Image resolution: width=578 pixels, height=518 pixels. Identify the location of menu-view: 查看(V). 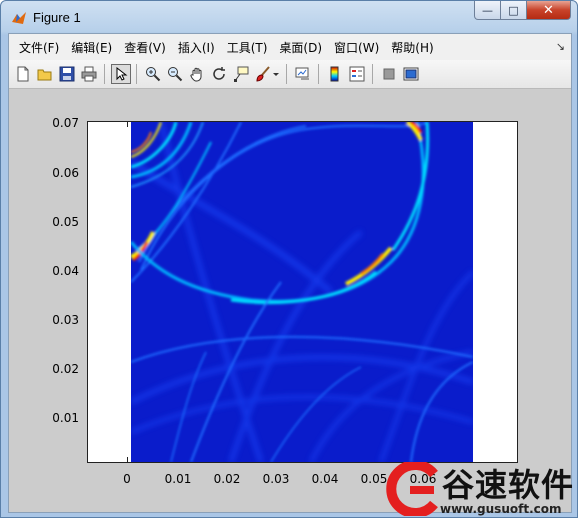
(145, 47).